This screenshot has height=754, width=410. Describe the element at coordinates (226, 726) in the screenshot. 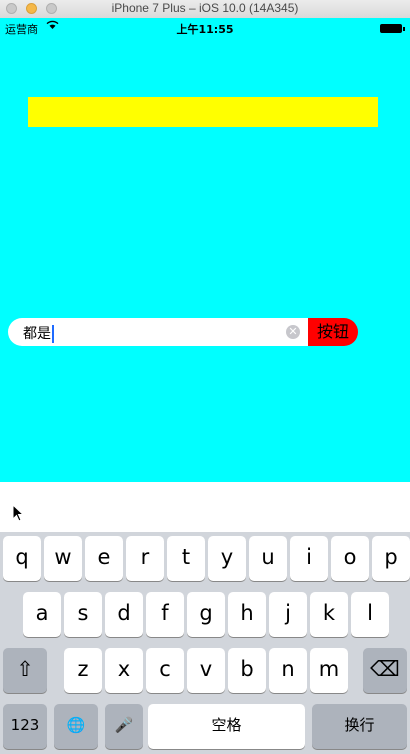

I see `space-key: 空格` at that location.